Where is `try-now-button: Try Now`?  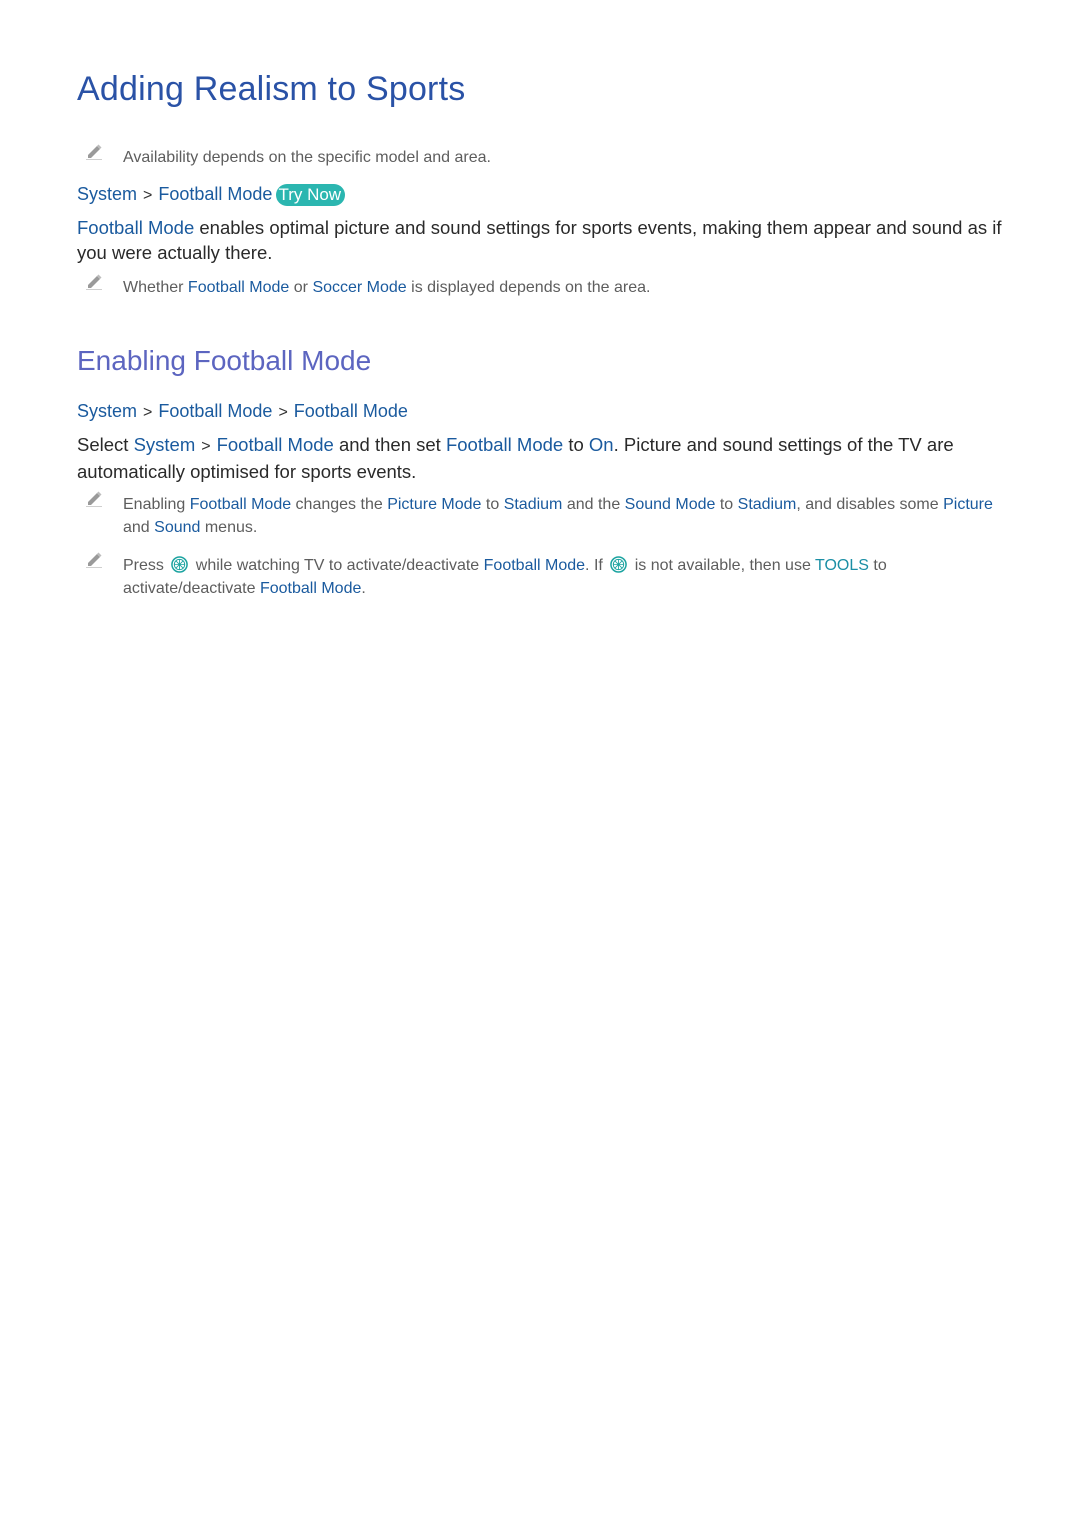
try-now-button: Try Now is located at coordinates (311, 195).